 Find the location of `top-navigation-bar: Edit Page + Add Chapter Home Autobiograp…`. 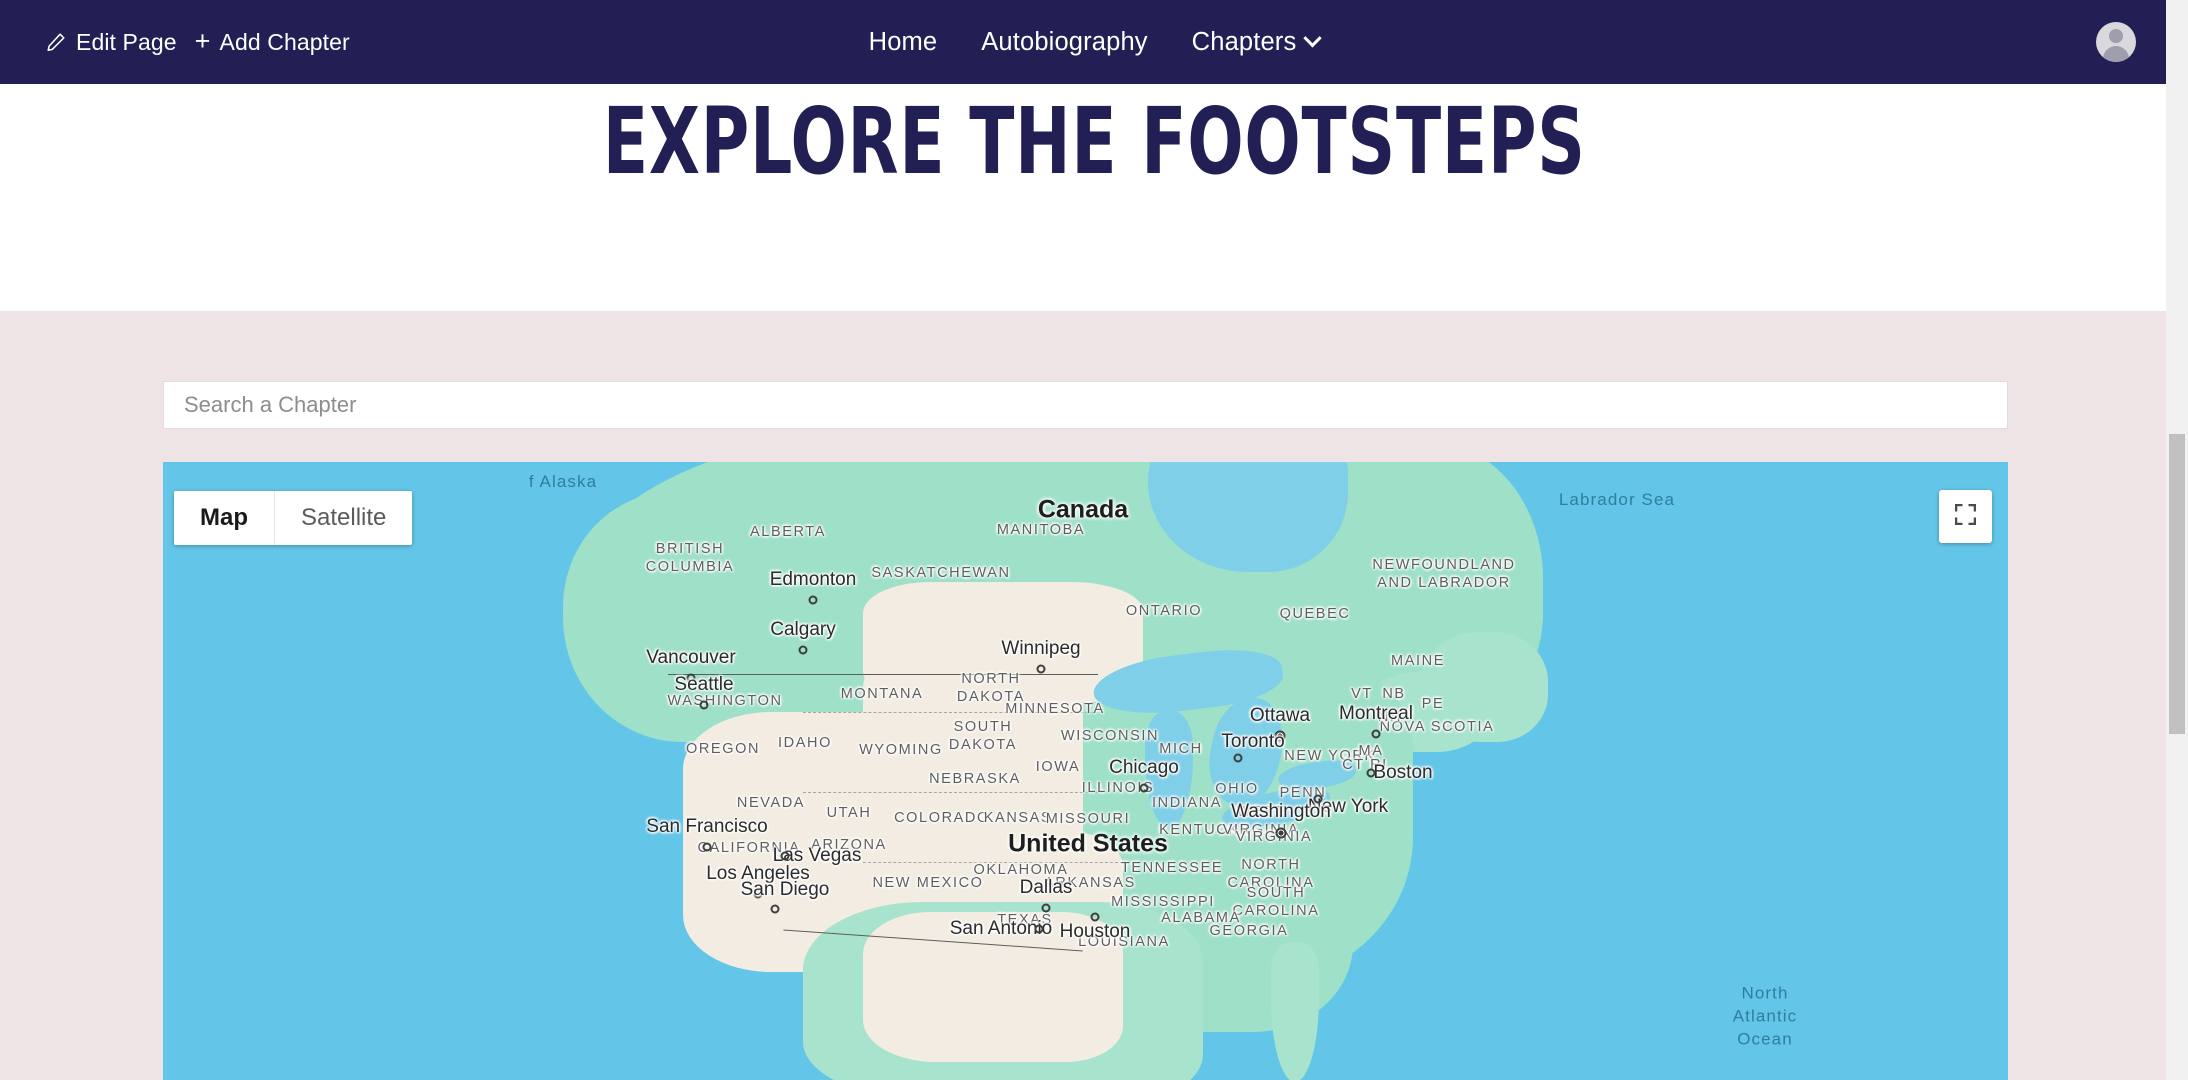

top-navigation-bar: Edit Page + Add Chapter Home Autobiograp… is located at coordinates (1094, 42).